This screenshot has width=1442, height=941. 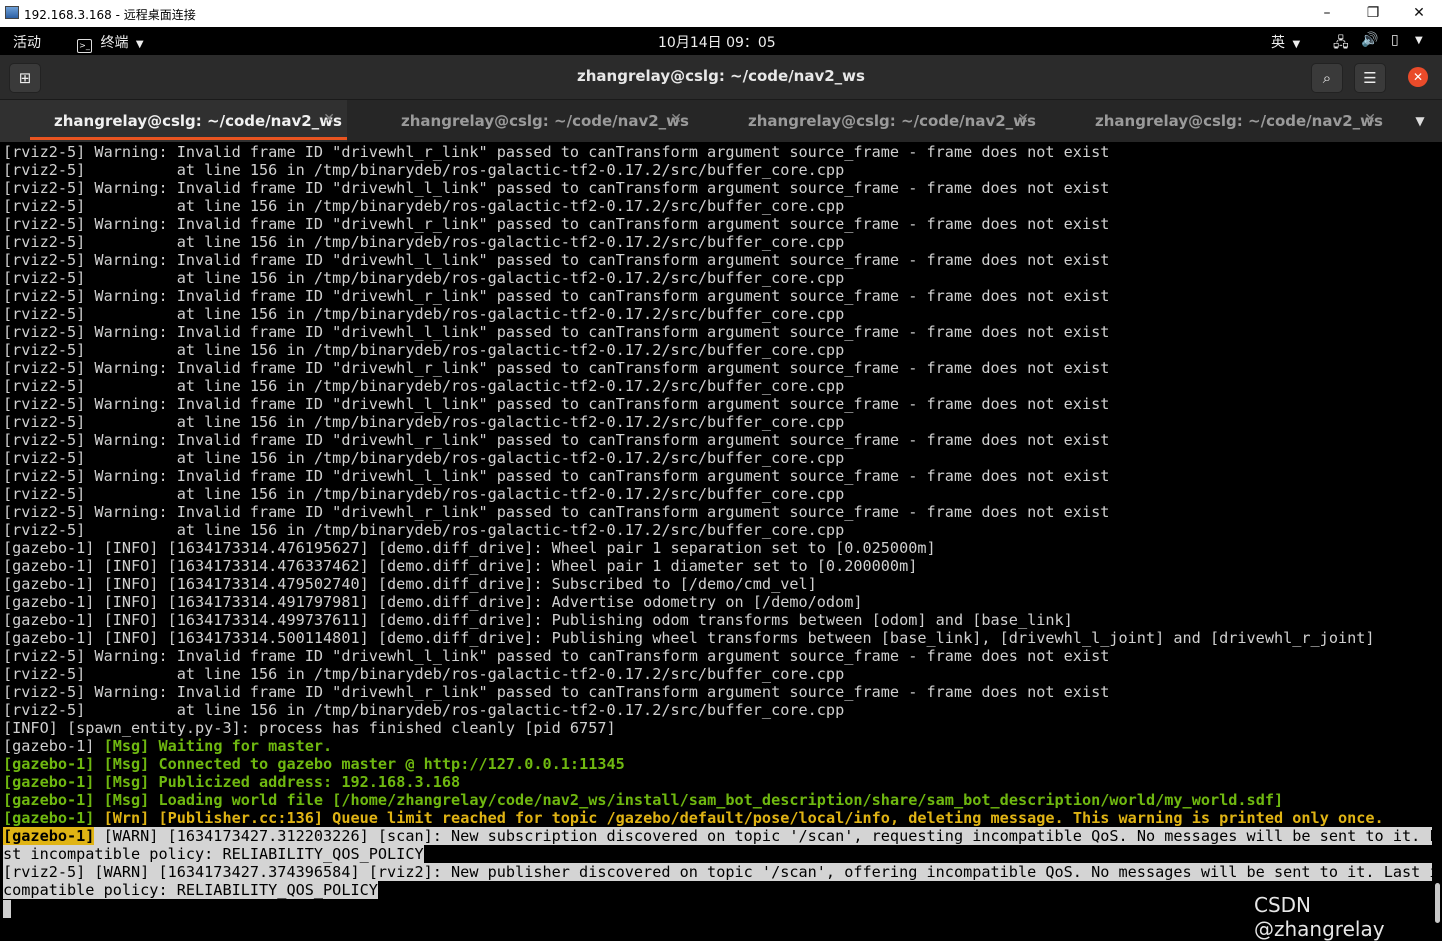 I want to click on gnome-top-panel: 活动 >_ 终端 ▼ 10月14日 09：05 英 ▼ 🖧 🔊 ▯ ▼, so click(x=721, y=41).